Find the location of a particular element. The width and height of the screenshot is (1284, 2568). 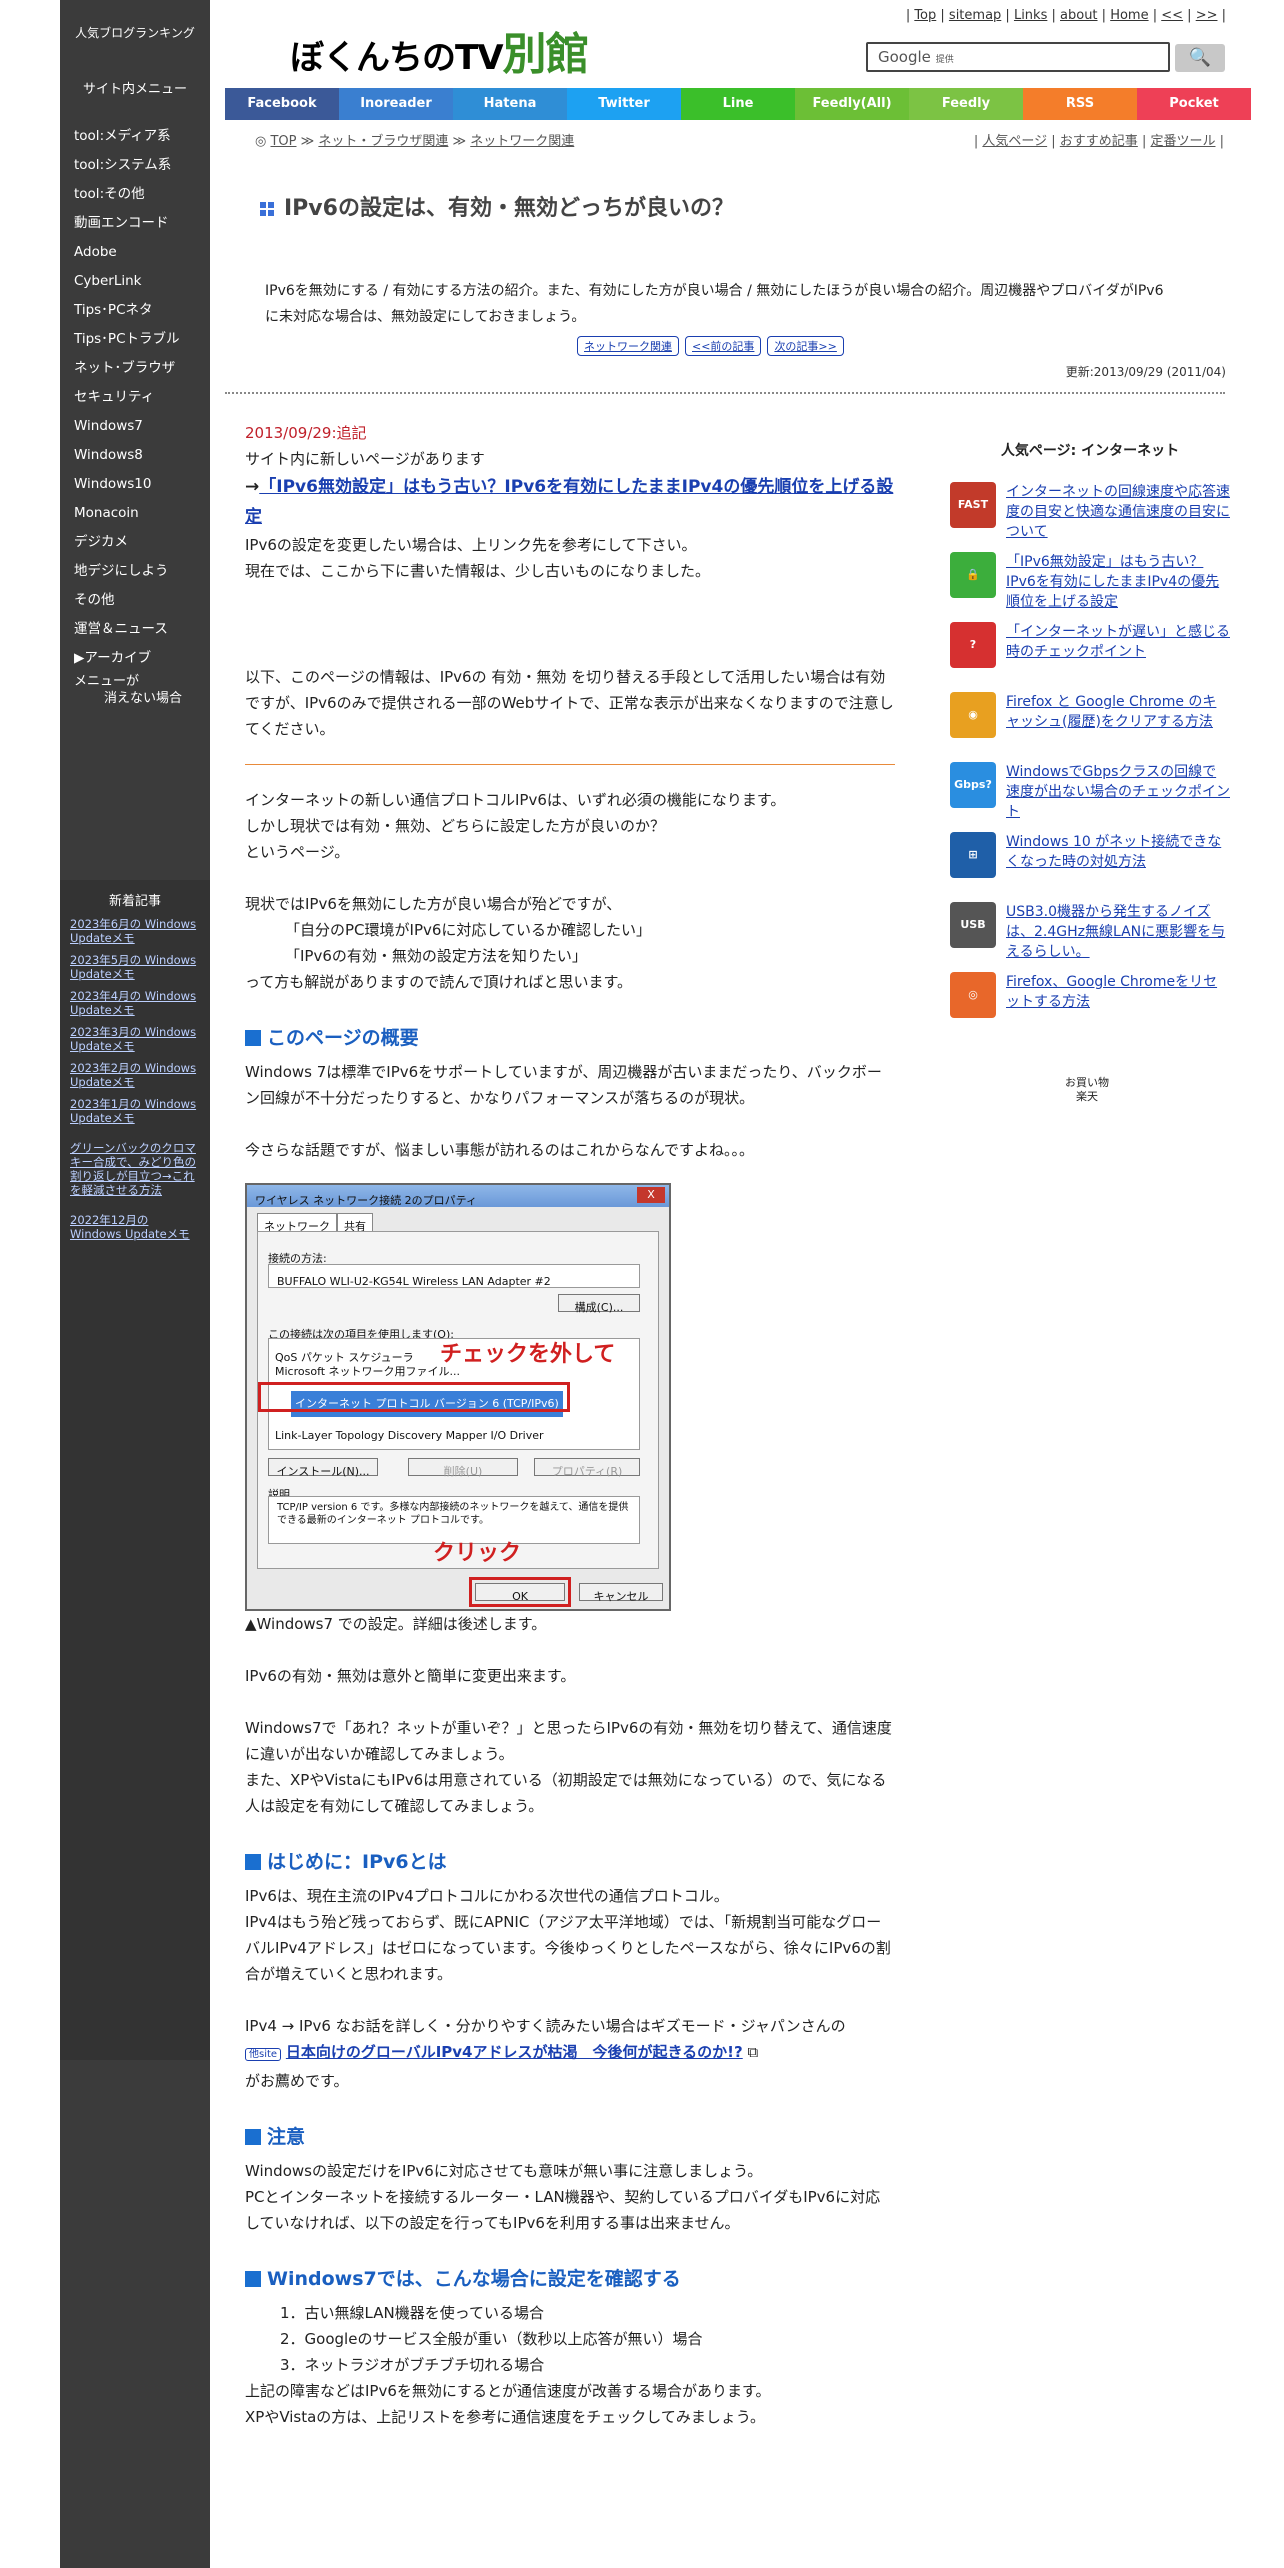

popular-title: 人気ページ: インターネット is located at coordinates (1090, 451).